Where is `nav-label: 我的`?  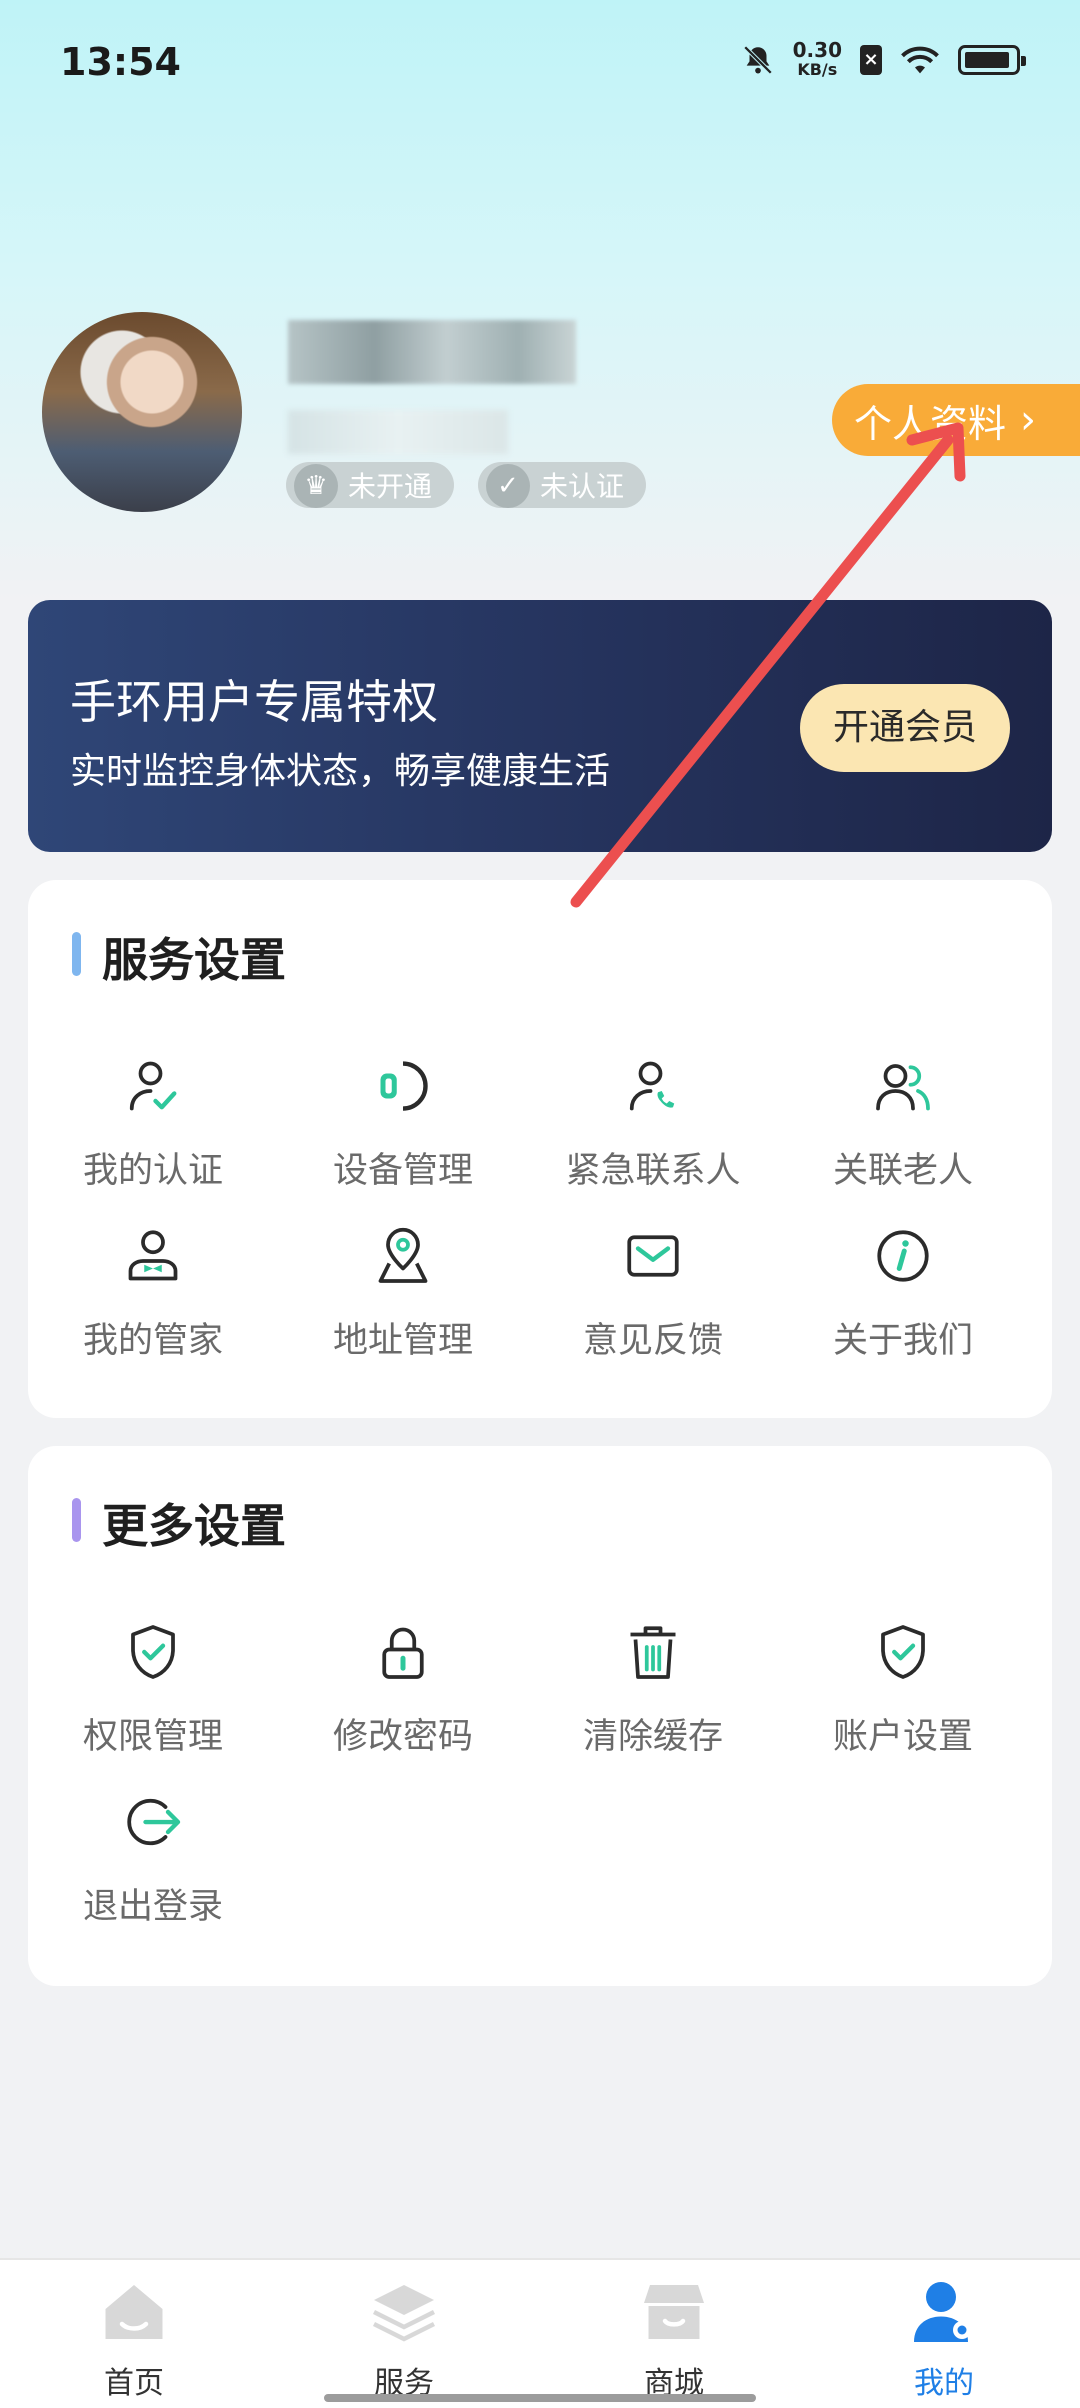
nav-label: 我的 is located at coordinates (944, 2383).